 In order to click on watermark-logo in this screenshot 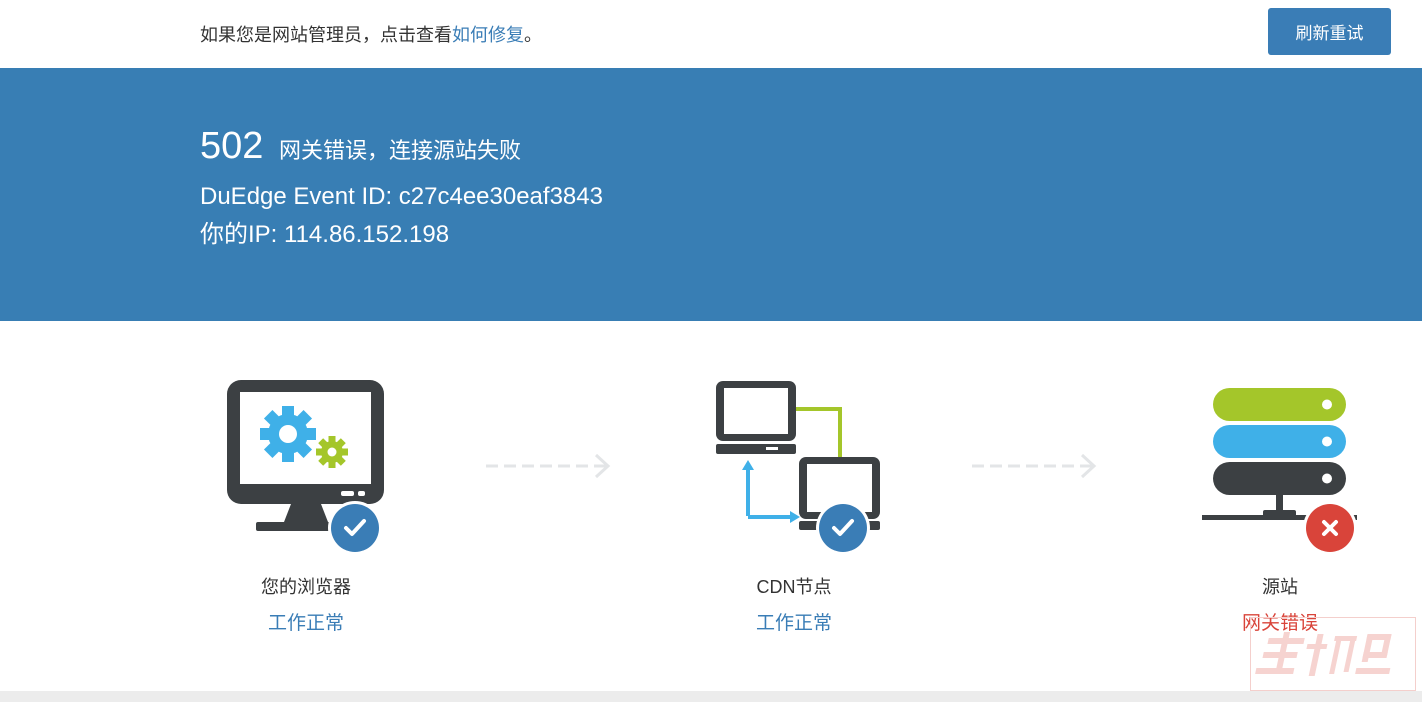, I will do `click(1333, 654)`.